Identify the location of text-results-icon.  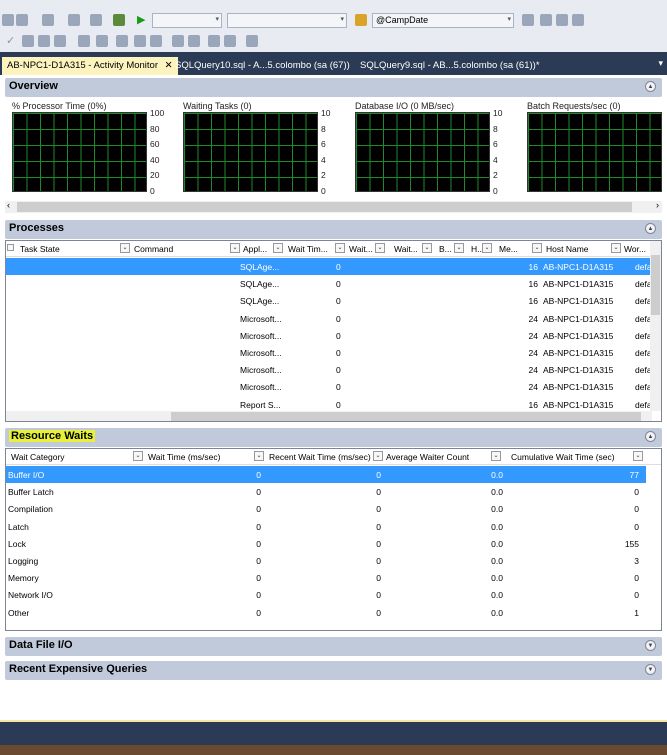
(122, 41).